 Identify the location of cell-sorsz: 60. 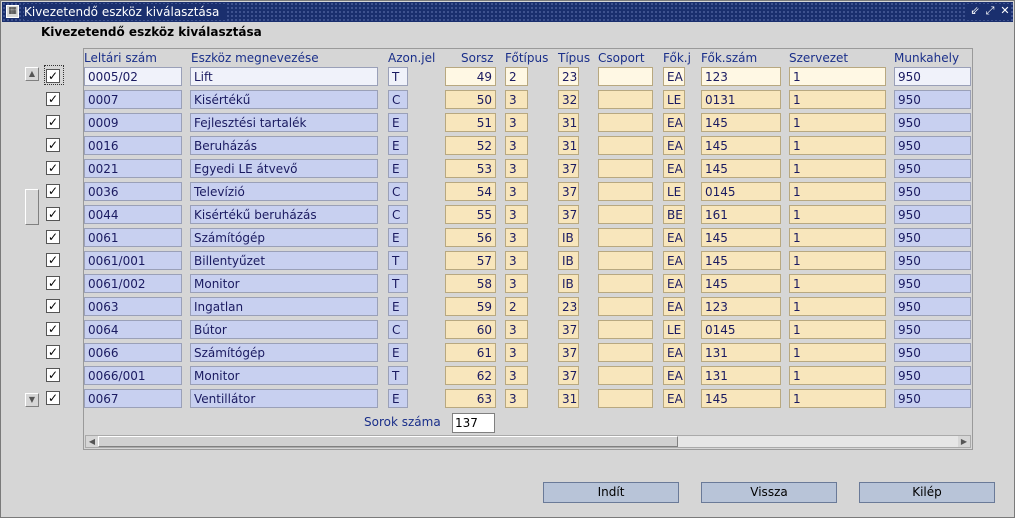
(470, 329).